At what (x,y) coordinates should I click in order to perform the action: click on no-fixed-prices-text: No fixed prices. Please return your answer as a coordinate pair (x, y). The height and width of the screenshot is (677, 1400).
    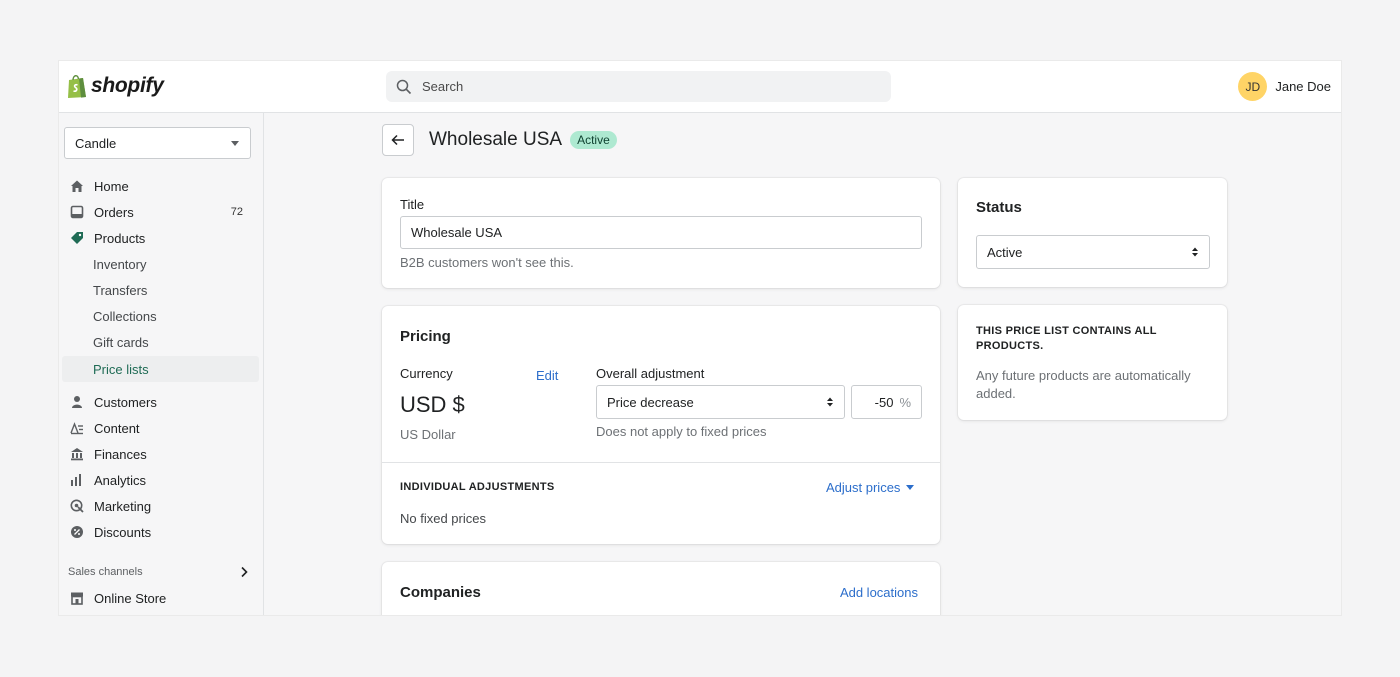
    Looking at the image, I should click on (443, 518).